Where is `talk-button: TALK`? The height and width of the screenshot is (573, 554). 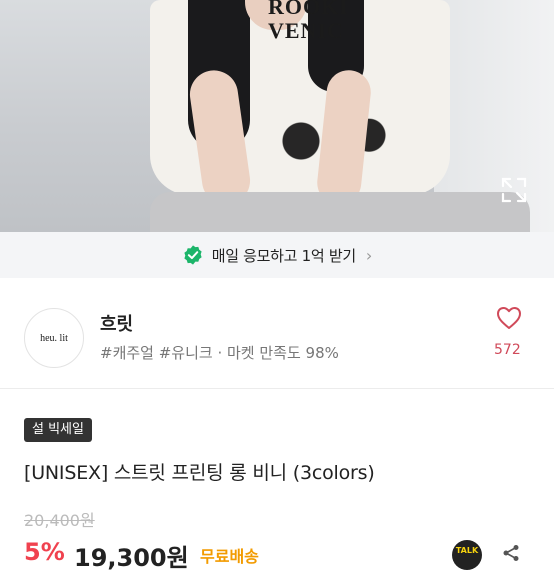 talk-button: TALK is located at coordinates (467, 555).